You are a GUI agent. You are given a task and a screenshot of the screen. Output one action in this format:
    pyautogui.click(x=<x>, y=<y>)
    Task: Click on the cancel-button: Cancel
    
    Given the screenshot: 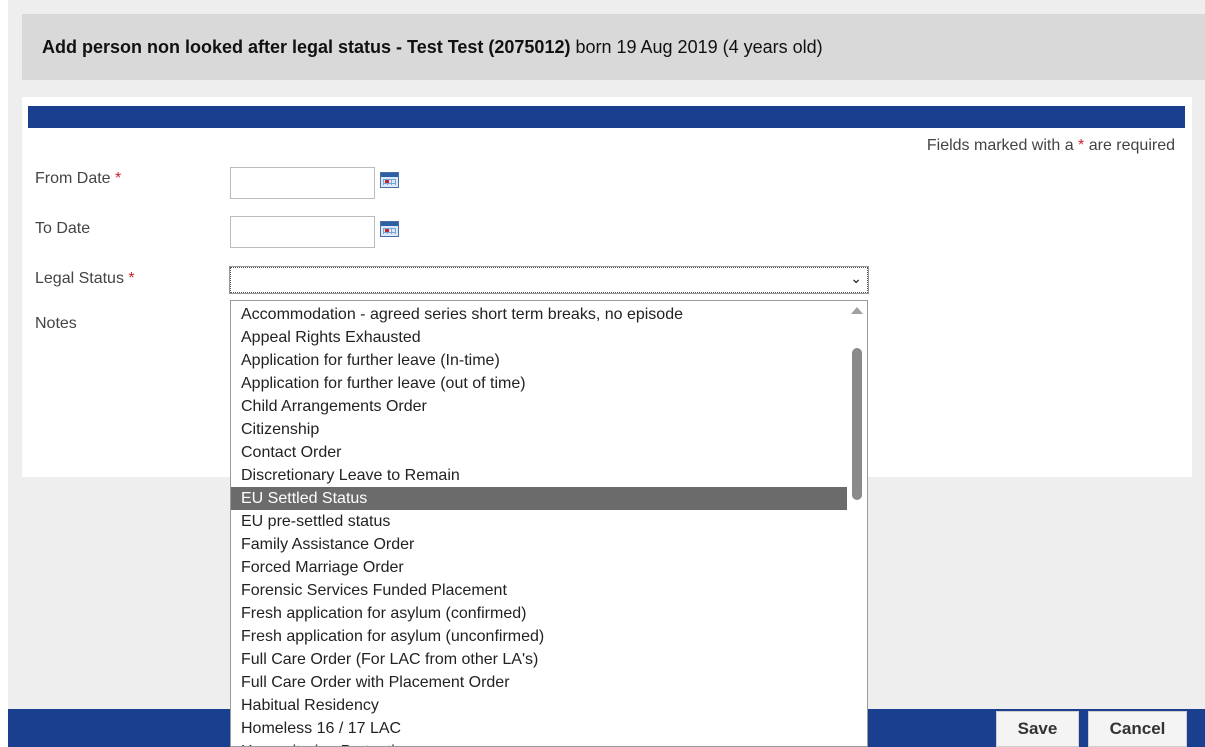 What is the action you would take?
    pyautogui.click(x=1137, y=729)
    